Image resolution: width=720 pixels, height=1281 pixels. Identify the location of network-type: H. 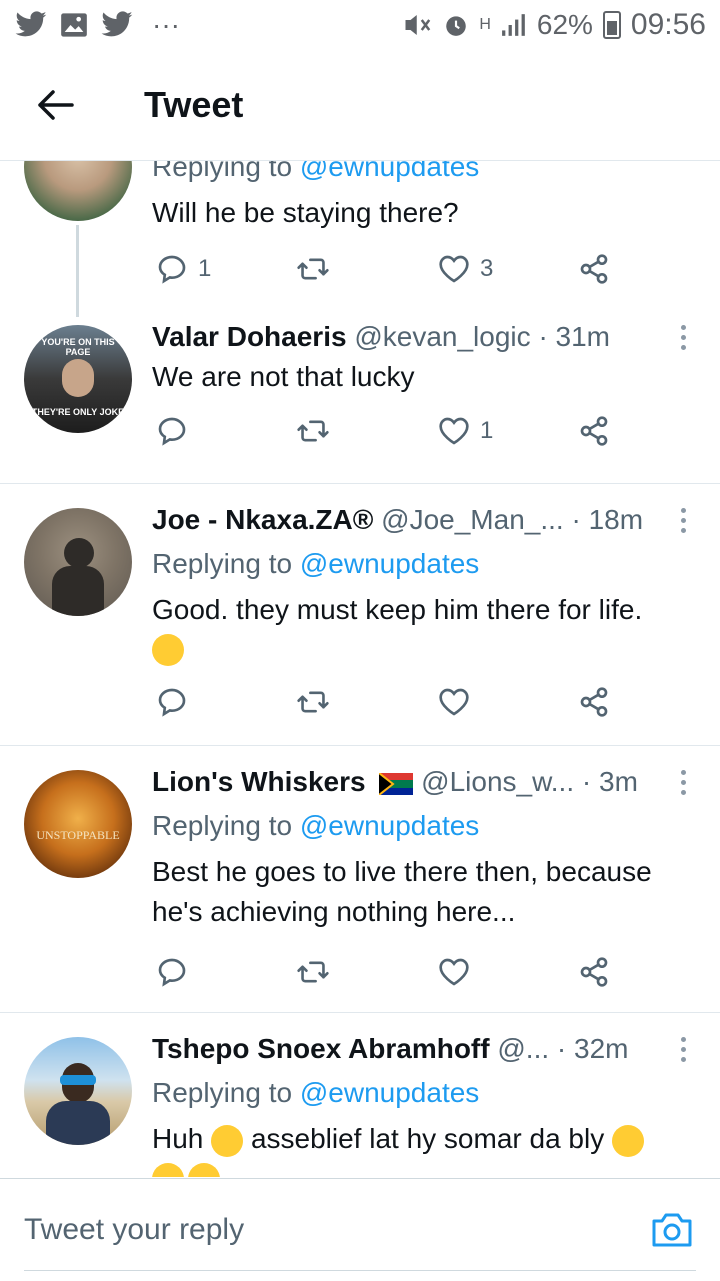
(485, 24).